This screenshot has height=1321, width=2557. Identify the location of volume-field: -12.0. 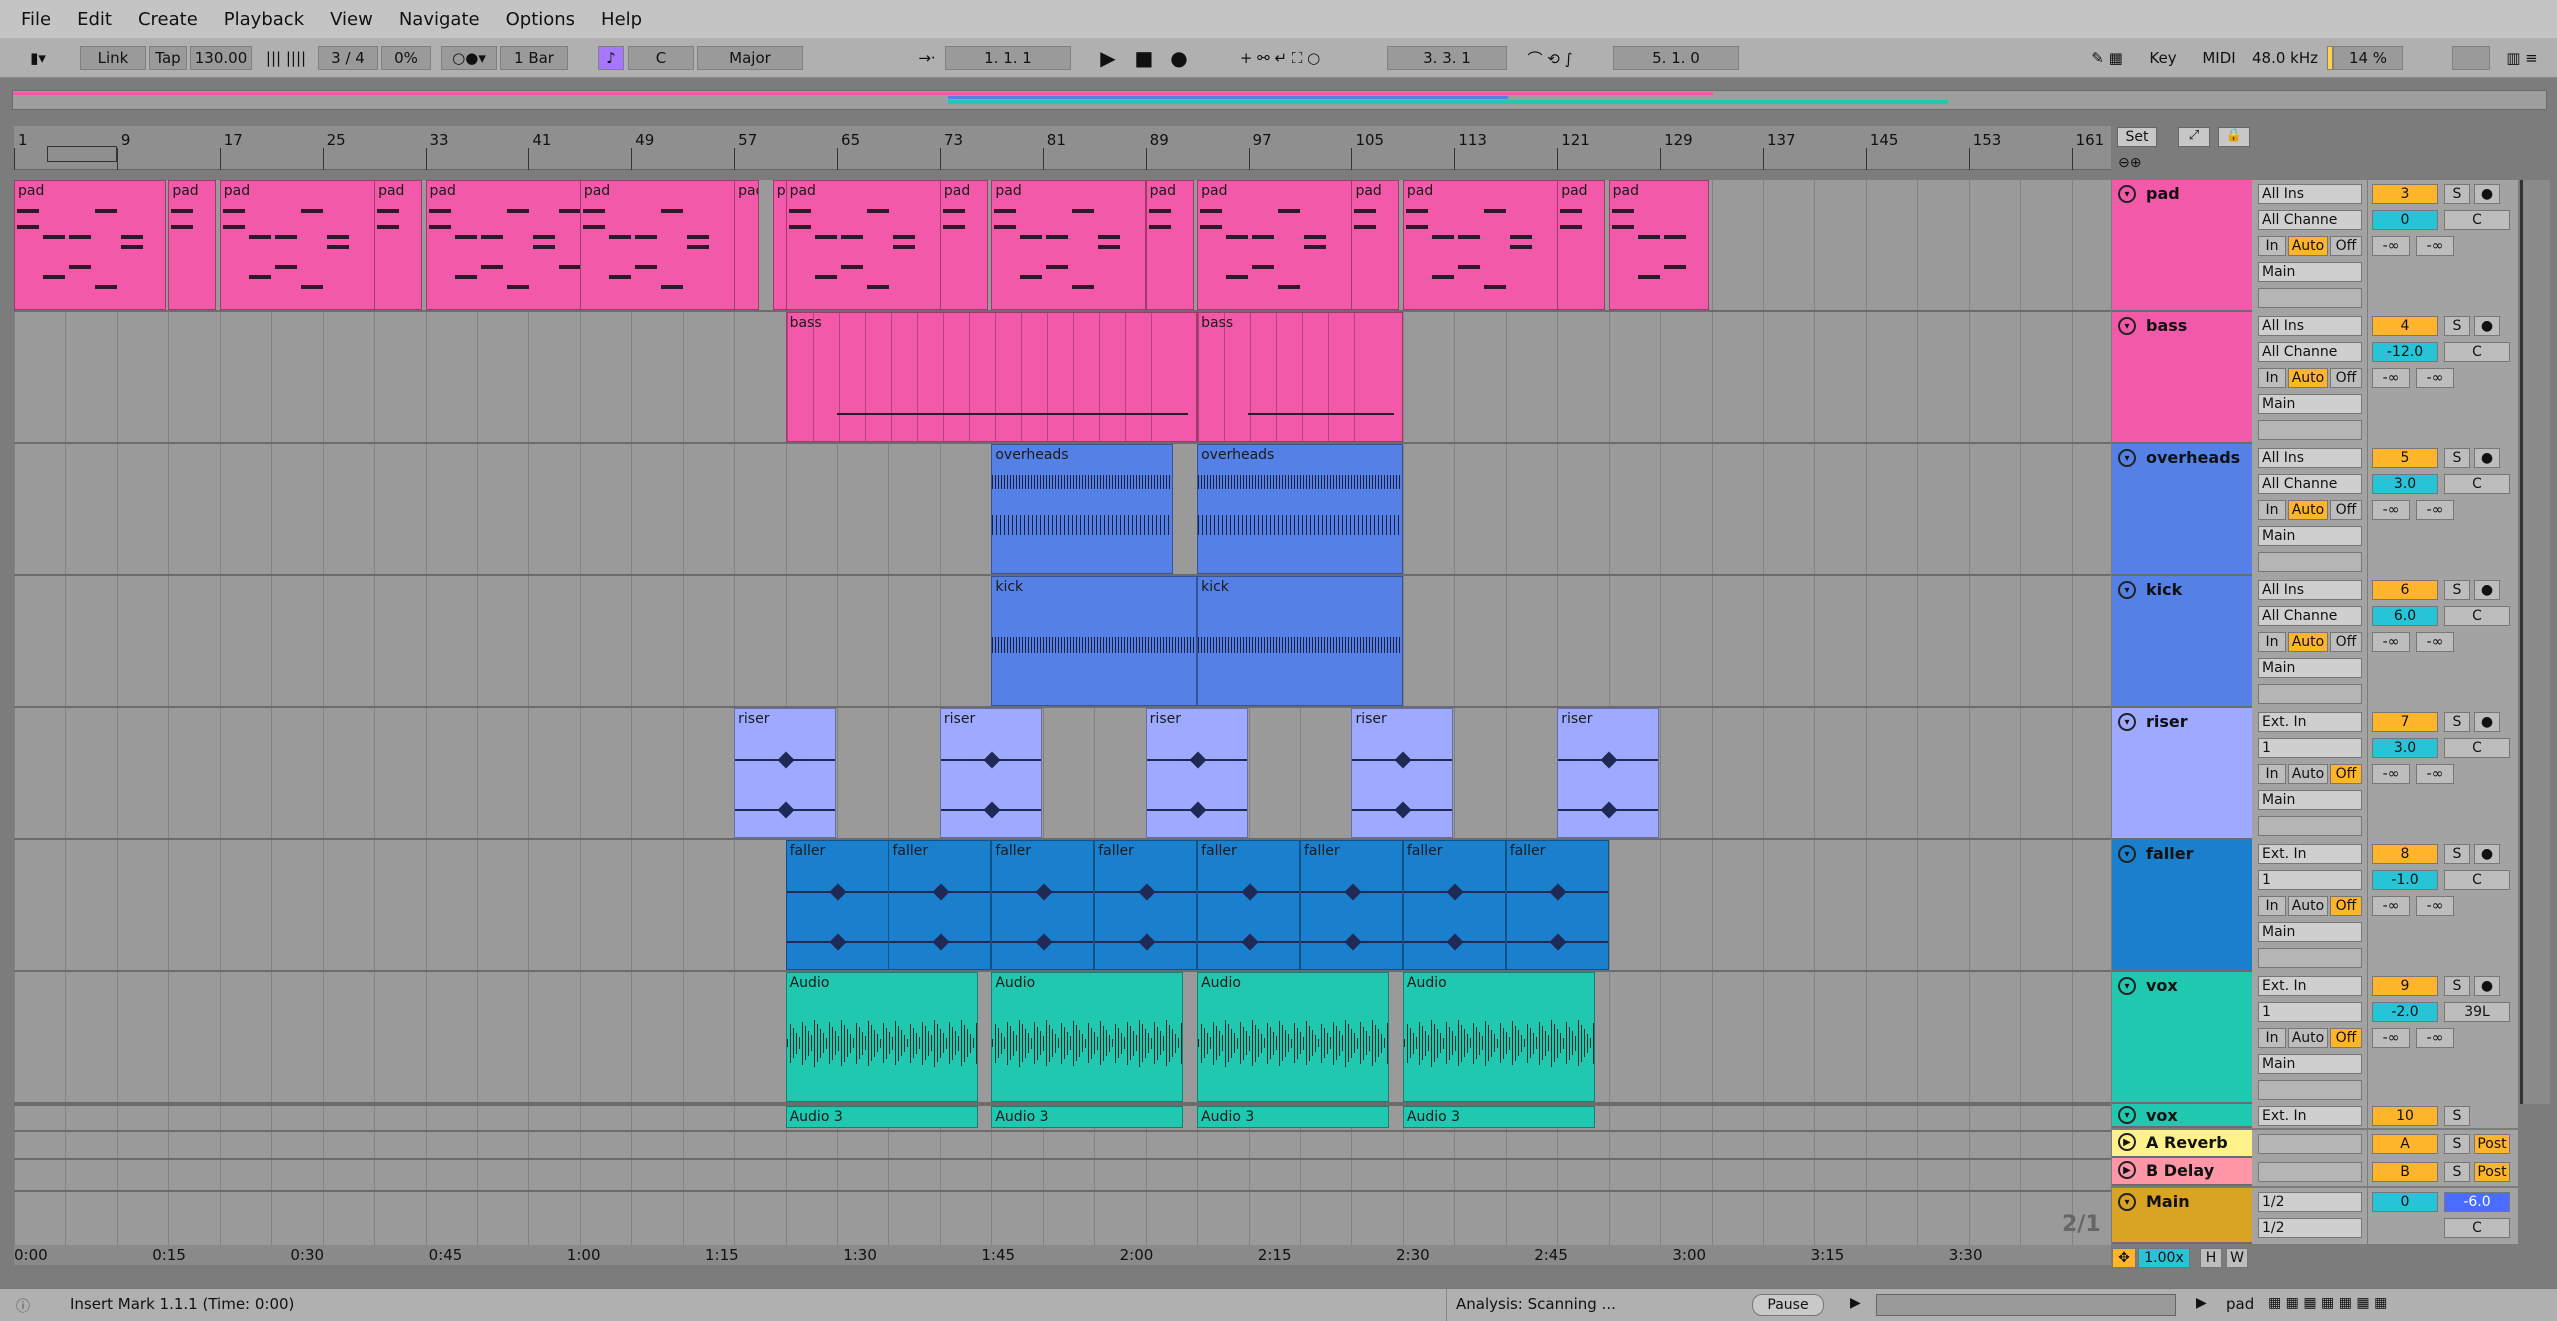
(2405, 352).